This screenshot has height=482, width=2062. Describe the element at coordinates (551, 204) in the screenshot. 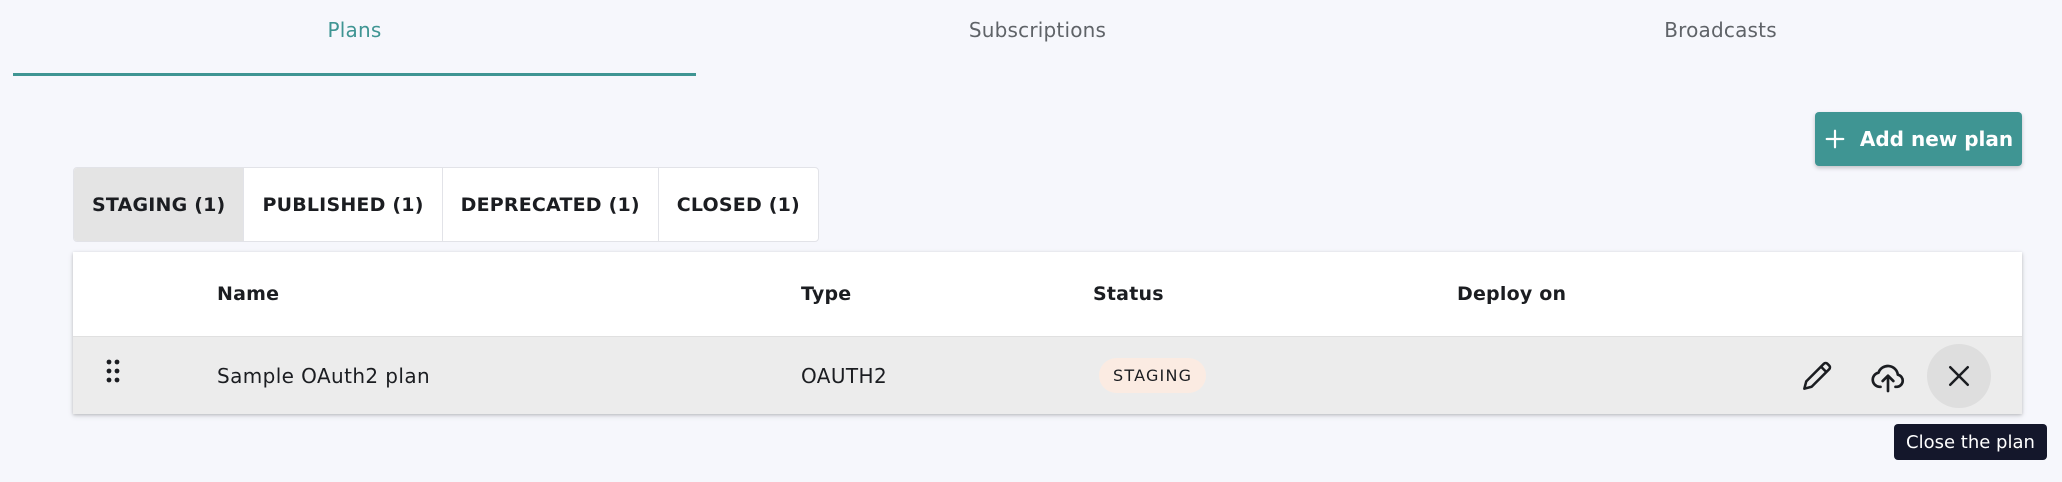

I see `filter-deprecated: DEPRECATED (1)` at that location.